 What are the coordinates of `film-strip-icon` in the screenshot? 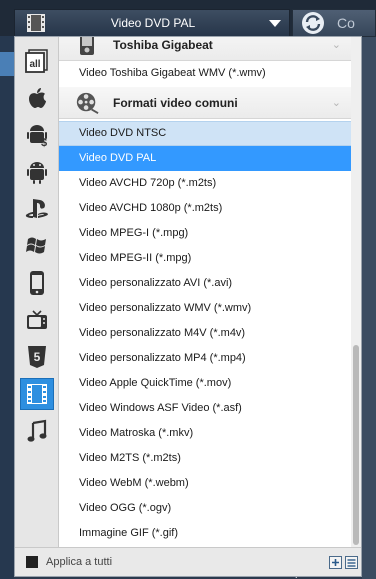 It's located at (37, 394).